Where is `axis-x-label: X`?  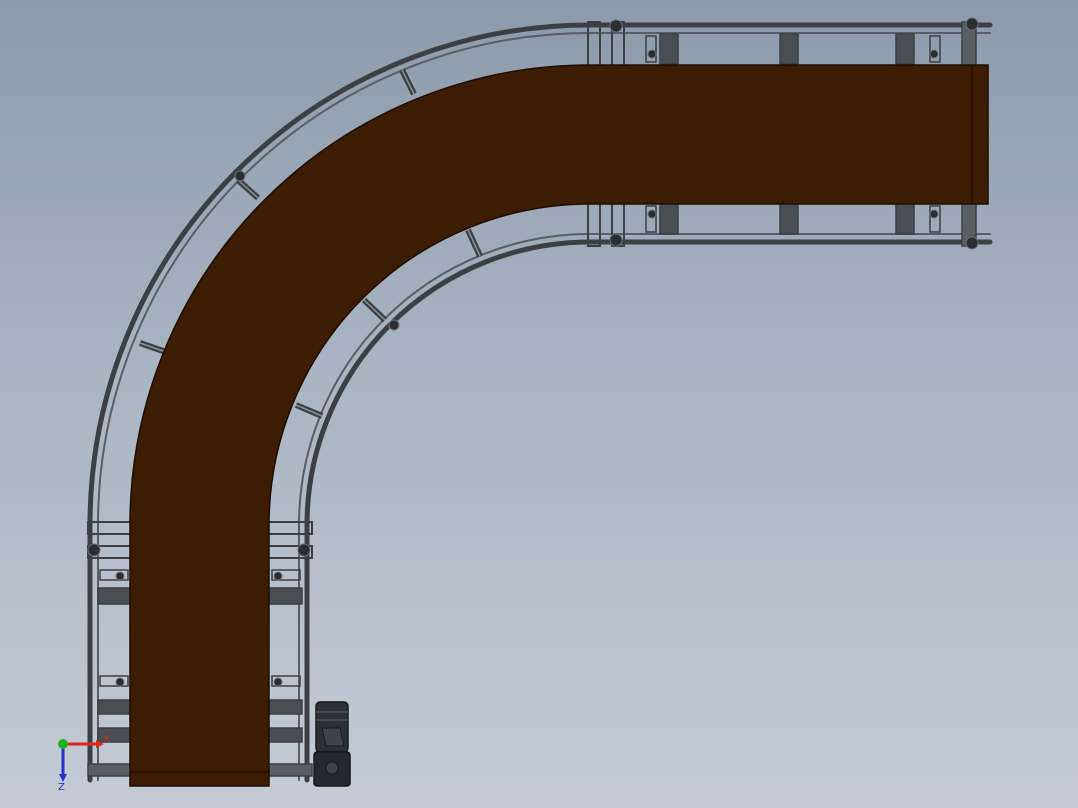 axis-x-label: X is located at coordinates (106, 739).